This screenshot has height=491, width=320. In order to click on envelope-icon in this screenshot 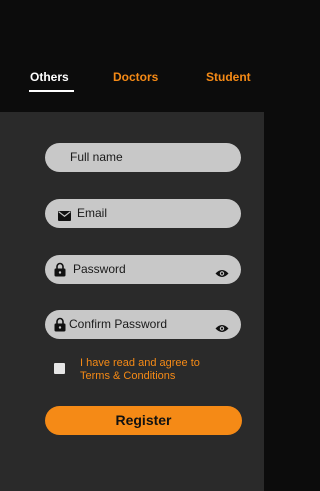, I will do `click(64, 217)`.